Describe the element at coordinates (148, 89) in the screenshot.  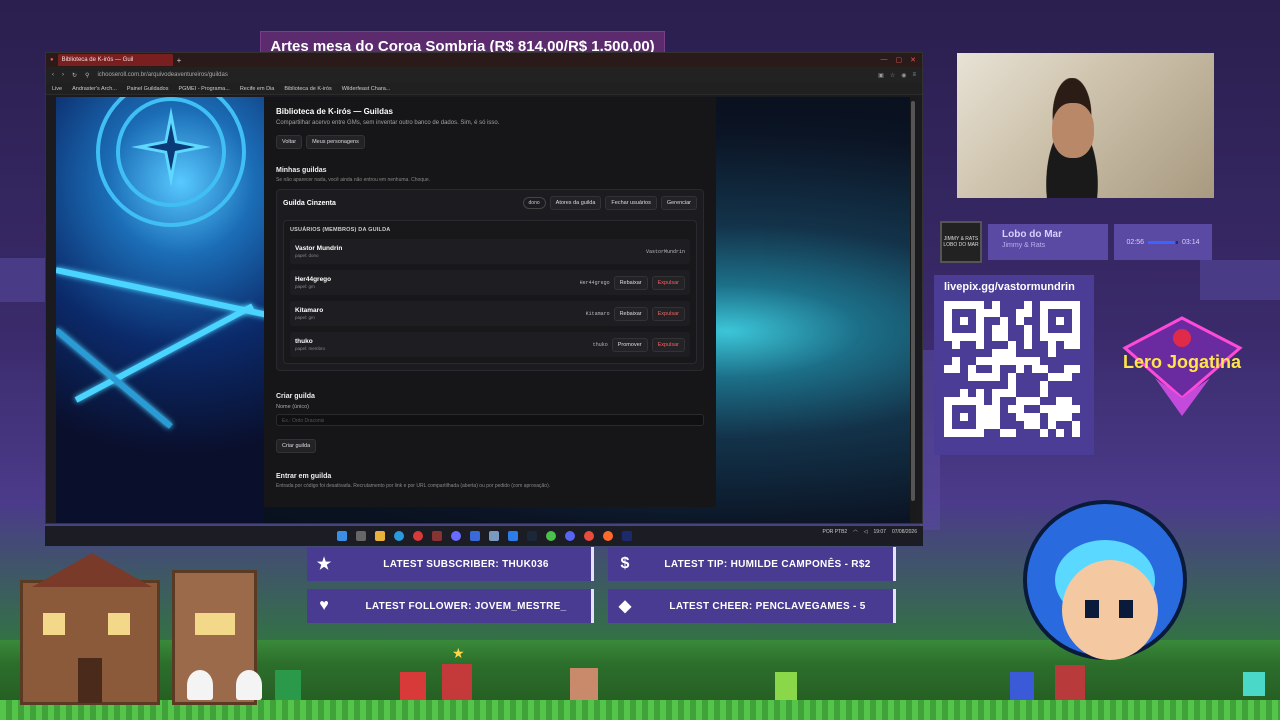
I see `bookmark-item: Painel Guildados` at that location.